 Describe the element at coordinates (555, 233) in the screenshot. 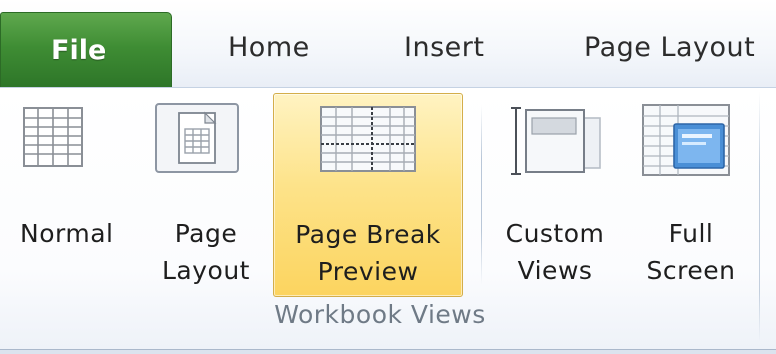

I see `custom-views-label-line1: Custom` at that location.